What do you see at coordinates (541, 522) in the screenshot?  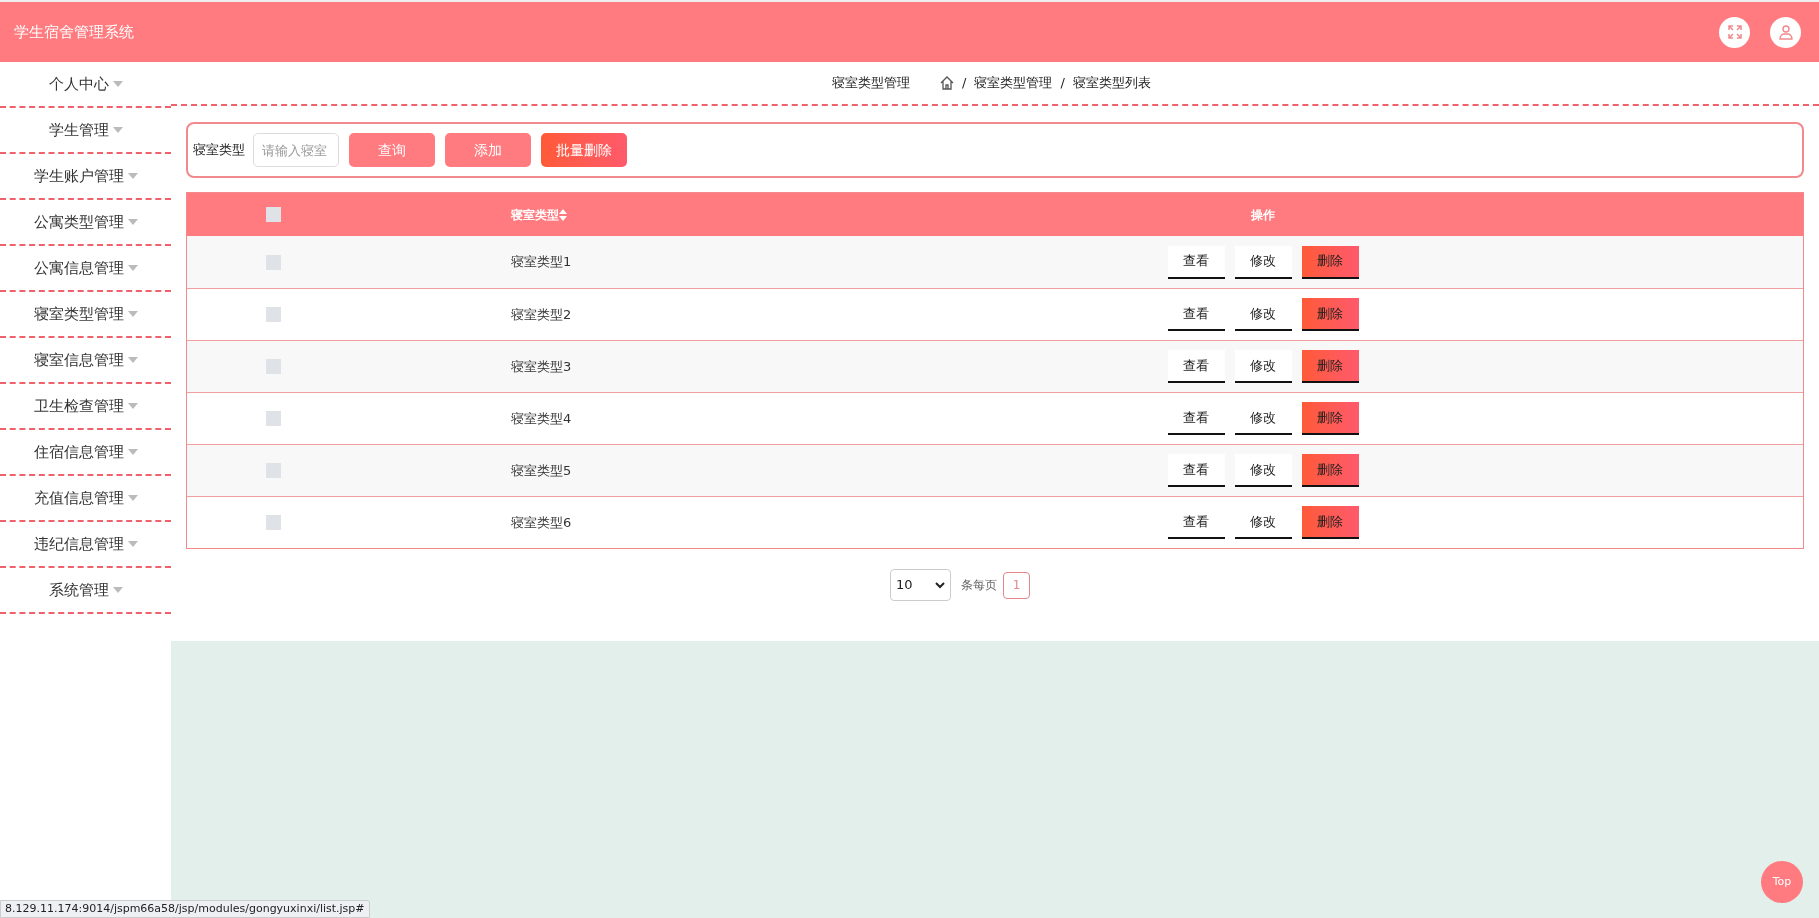 I see `table-cell: 寝室类型6` at bounding box center [541, 522].